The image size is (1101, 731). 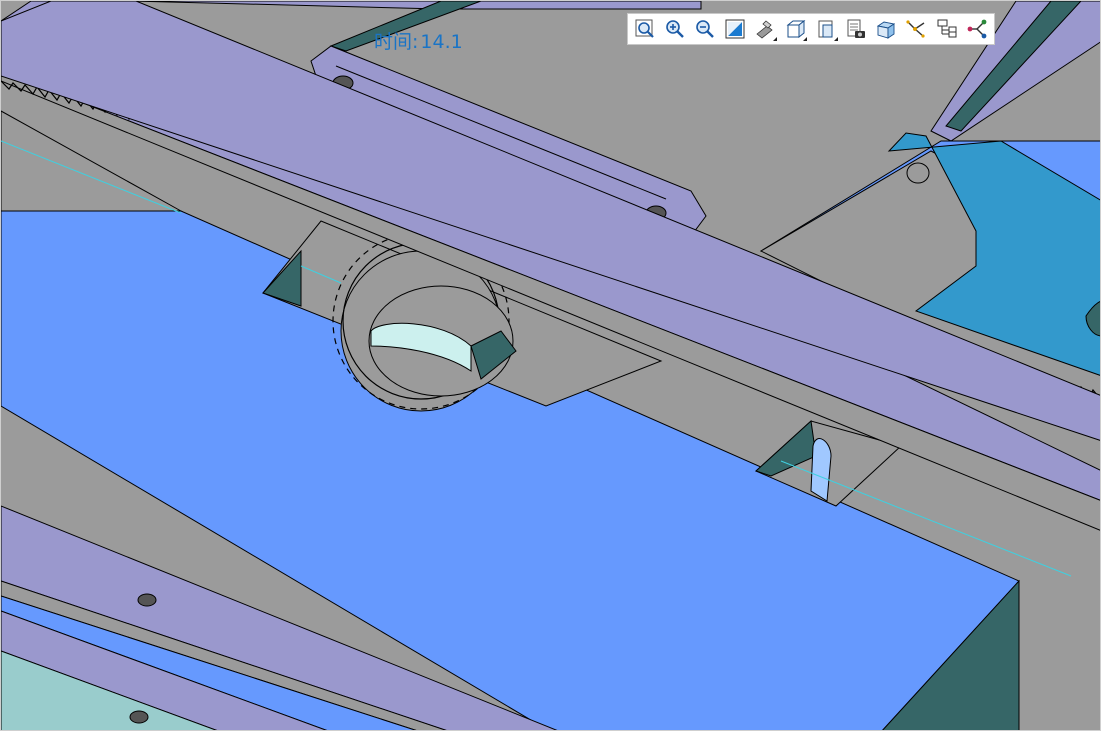 What do you see at coordinates (396, 42) in the screenshot?
I see `time-label: 时间:` at bounding box center [396, 42].